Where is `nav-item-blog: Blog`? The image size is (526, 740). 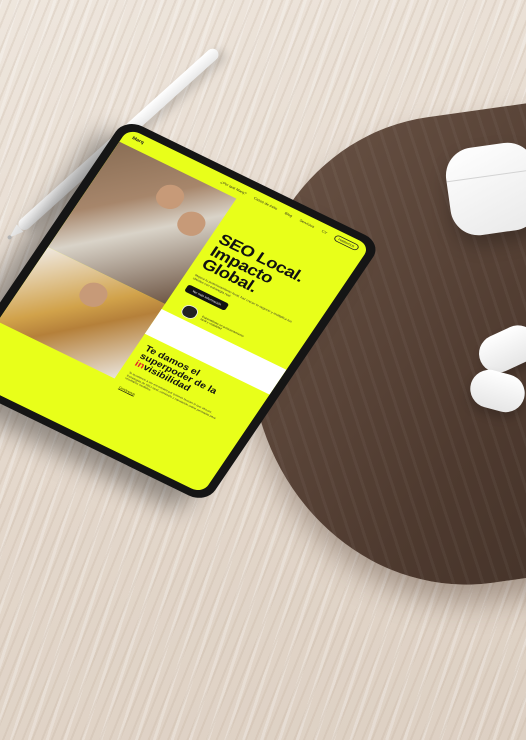
nav-item-blog: Blog is located at coordinates (288, 214).